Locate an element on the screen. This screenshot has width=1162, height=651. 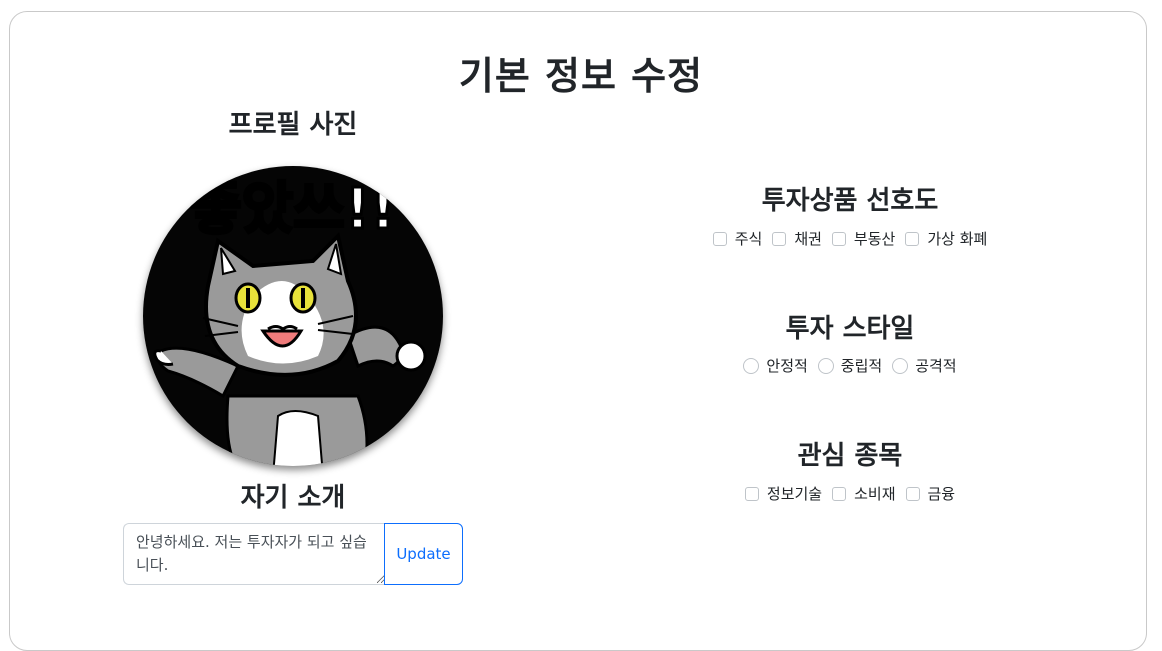
investment-style-options: 안정적 중립적 공격적 is located at coordinates (850, 366).